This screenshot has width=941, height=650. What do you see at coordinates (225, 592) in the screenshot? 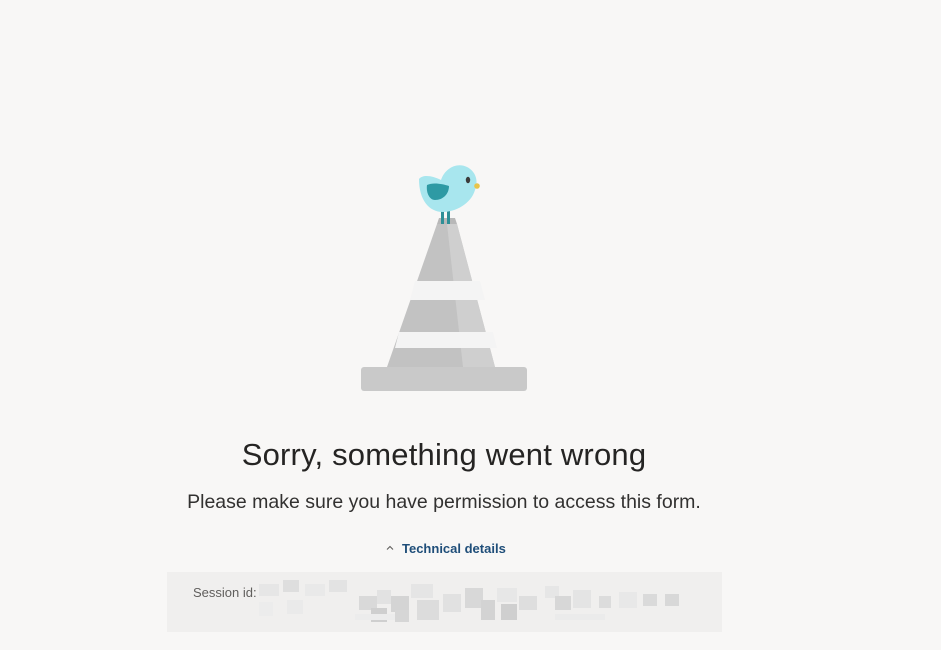
I see `session-id-label: Session id:` at bounding box center [225, 592].